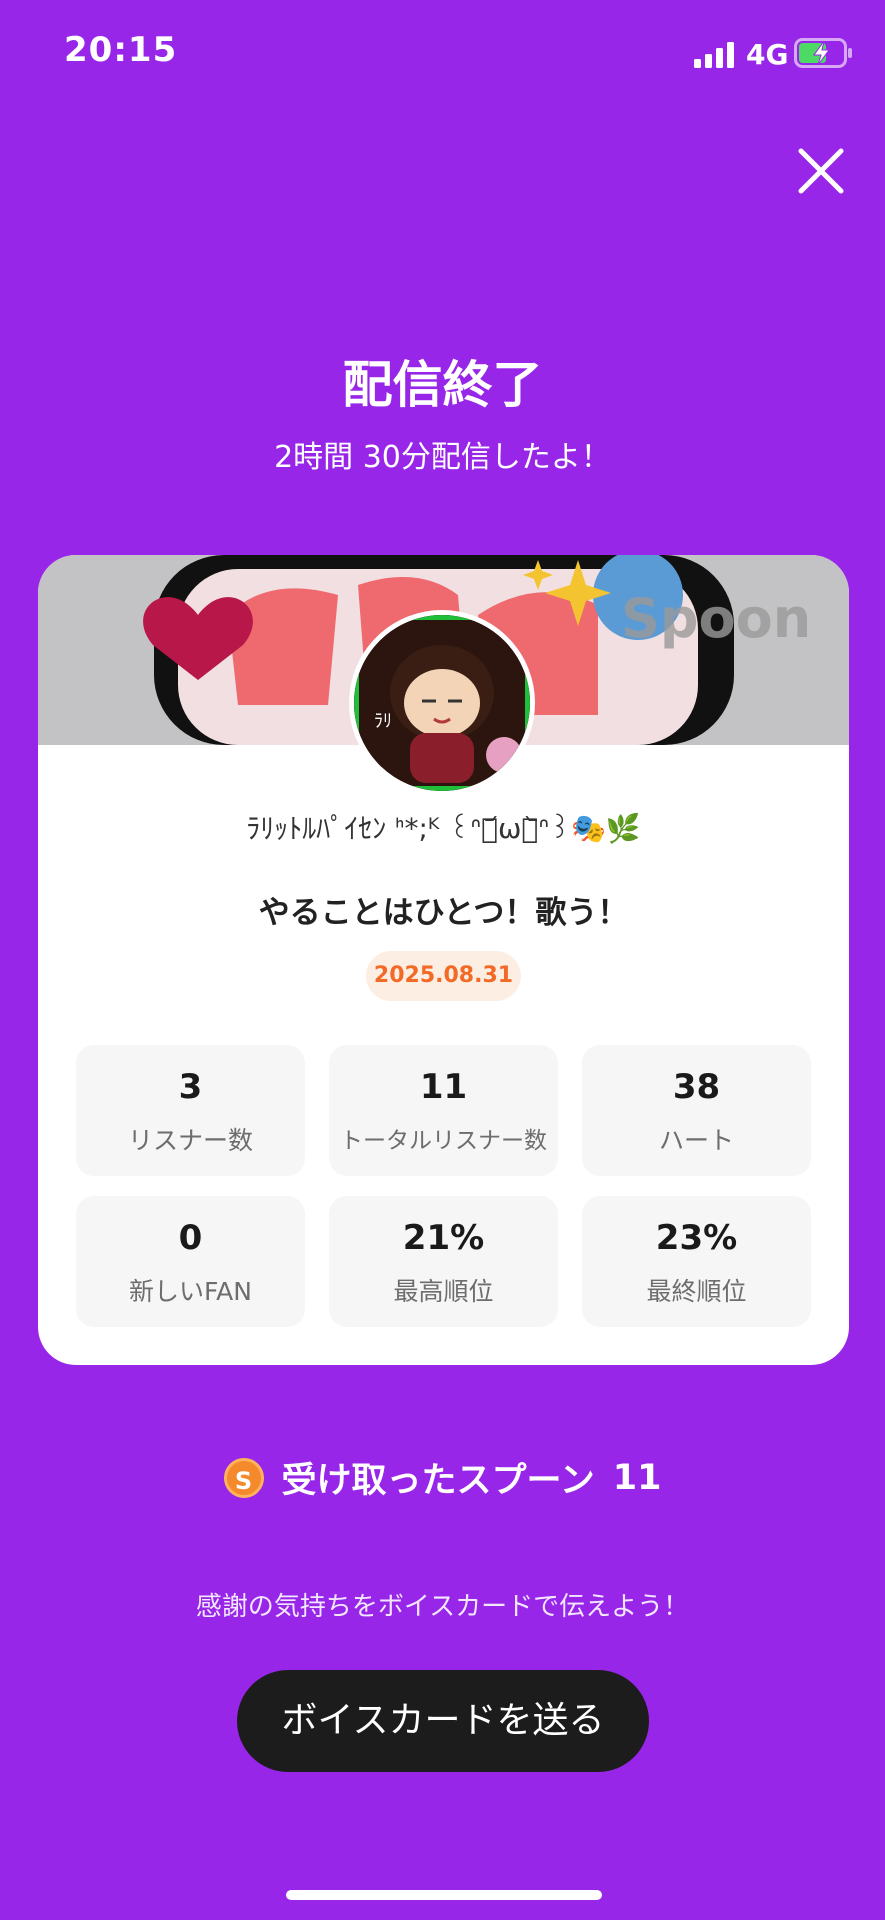 Image resolution: width=885 pixels, height=1920 pixels. I want to click on page-title: 配信終了, so click(442, 385).